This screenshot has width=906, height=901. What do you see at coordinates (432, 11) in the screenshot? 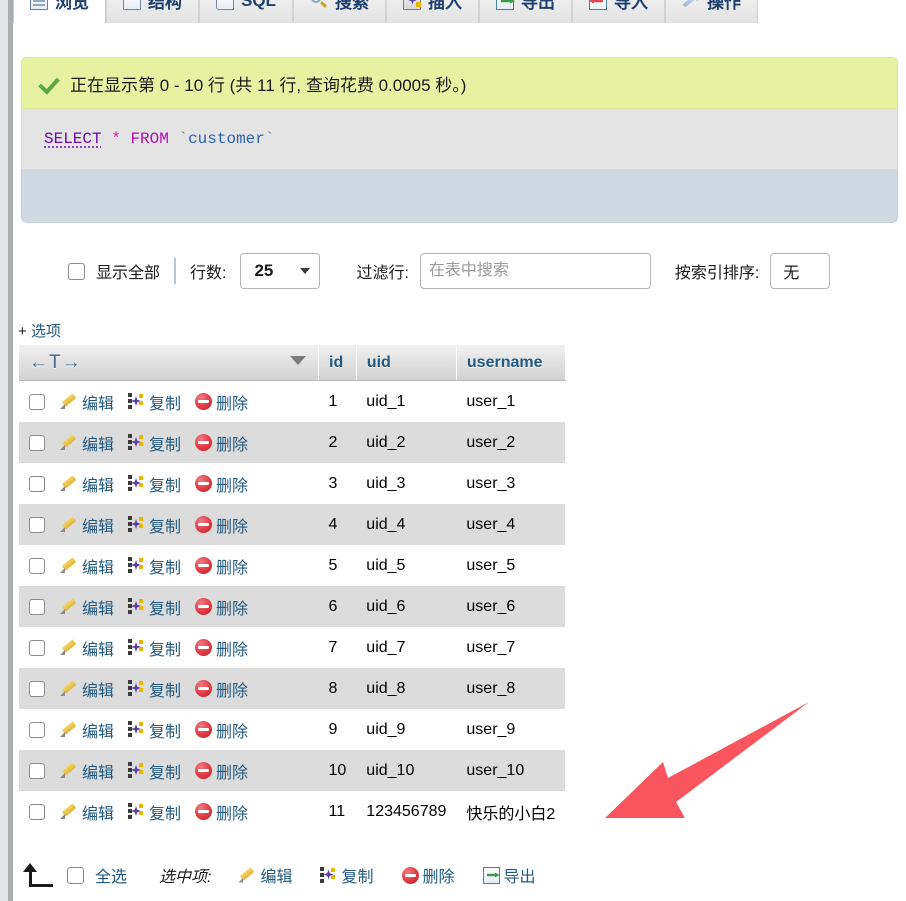
I see `tab-insert: 插入` at bounding box center [432, 11].